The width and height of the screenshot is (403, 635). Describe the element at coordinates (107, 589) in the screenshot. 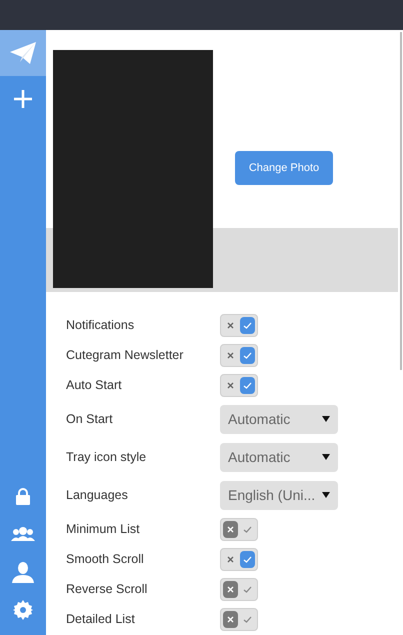

I see `setting-label: Reverse Scroll` at that location.